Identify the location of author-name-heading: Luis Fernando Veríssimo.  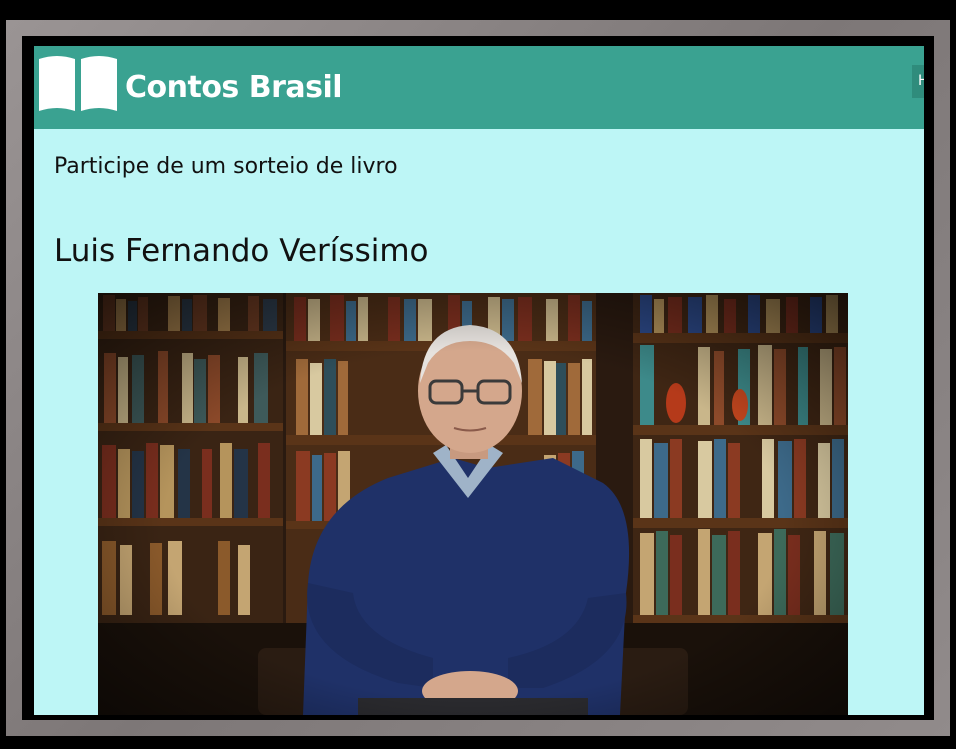
(241, 251).